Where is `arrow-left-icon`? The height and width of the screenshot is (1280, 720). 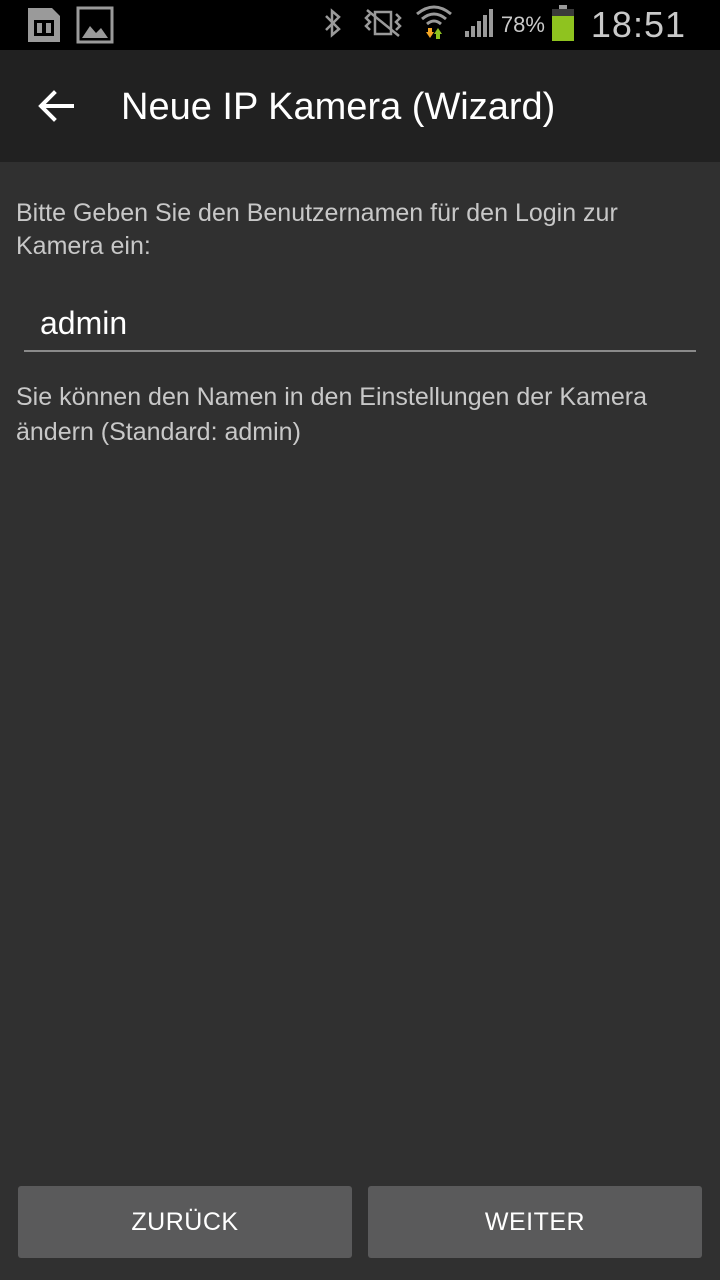 arrow-left-icon is located at coordinates (56, 106).